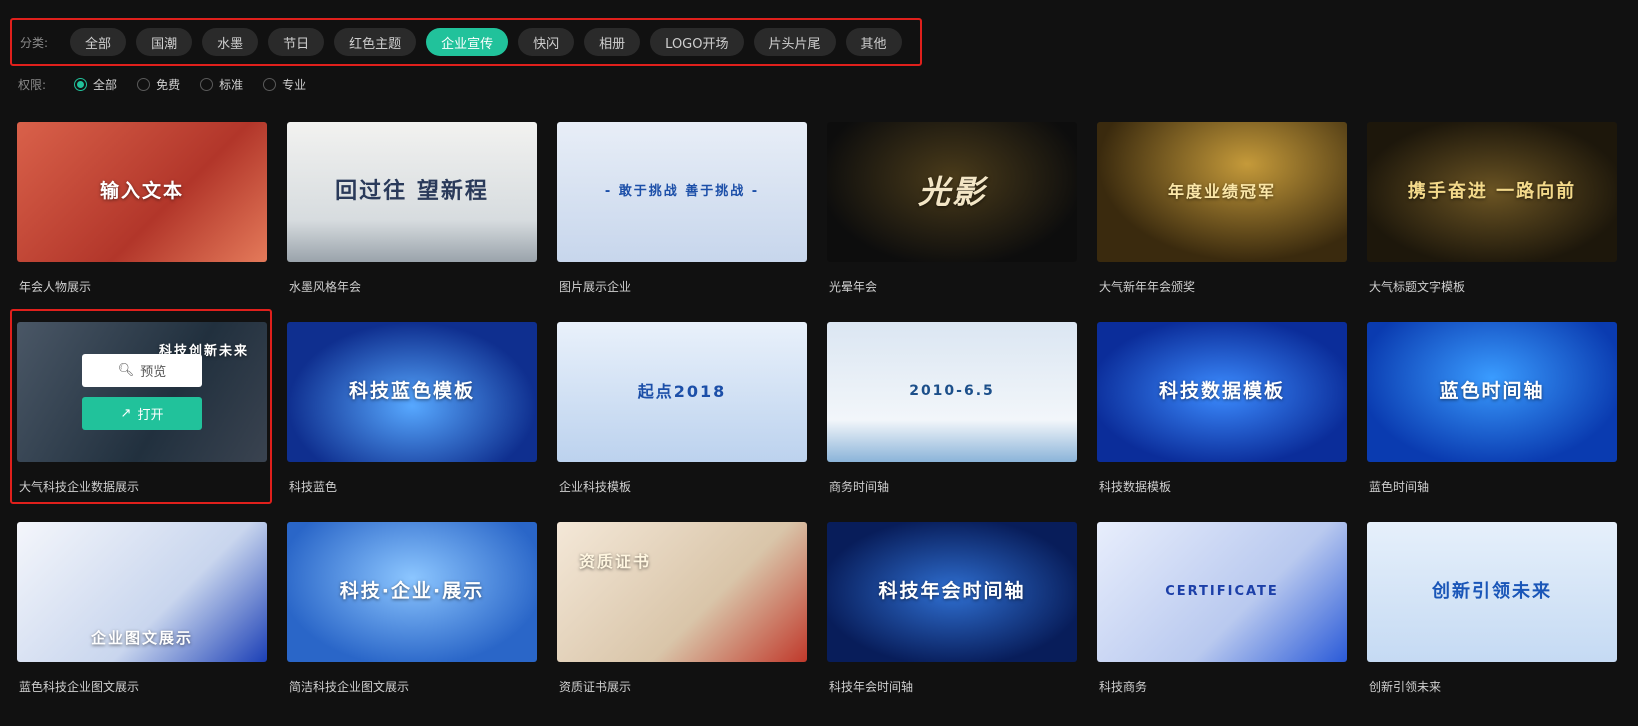 The image size is (1638, 726). I want to click on preview-label: 预览, so click(153, 372).